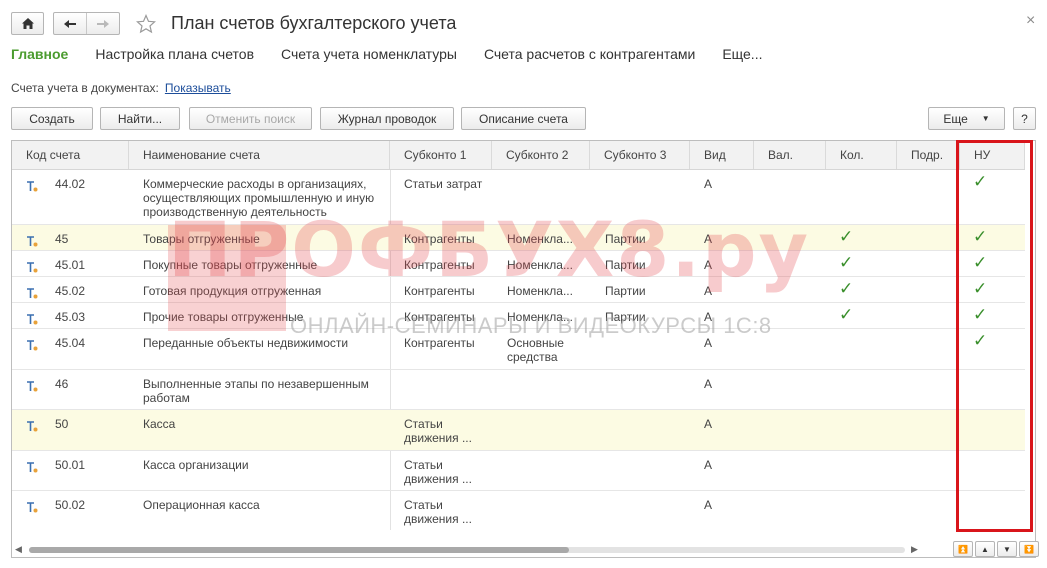 The height and width of the screenshot is (568, 1047). What do you see at coordinates (18, 549) in the screenshot?
I see `scroll-left-icon: ◀` at bounding box center [18, 549].